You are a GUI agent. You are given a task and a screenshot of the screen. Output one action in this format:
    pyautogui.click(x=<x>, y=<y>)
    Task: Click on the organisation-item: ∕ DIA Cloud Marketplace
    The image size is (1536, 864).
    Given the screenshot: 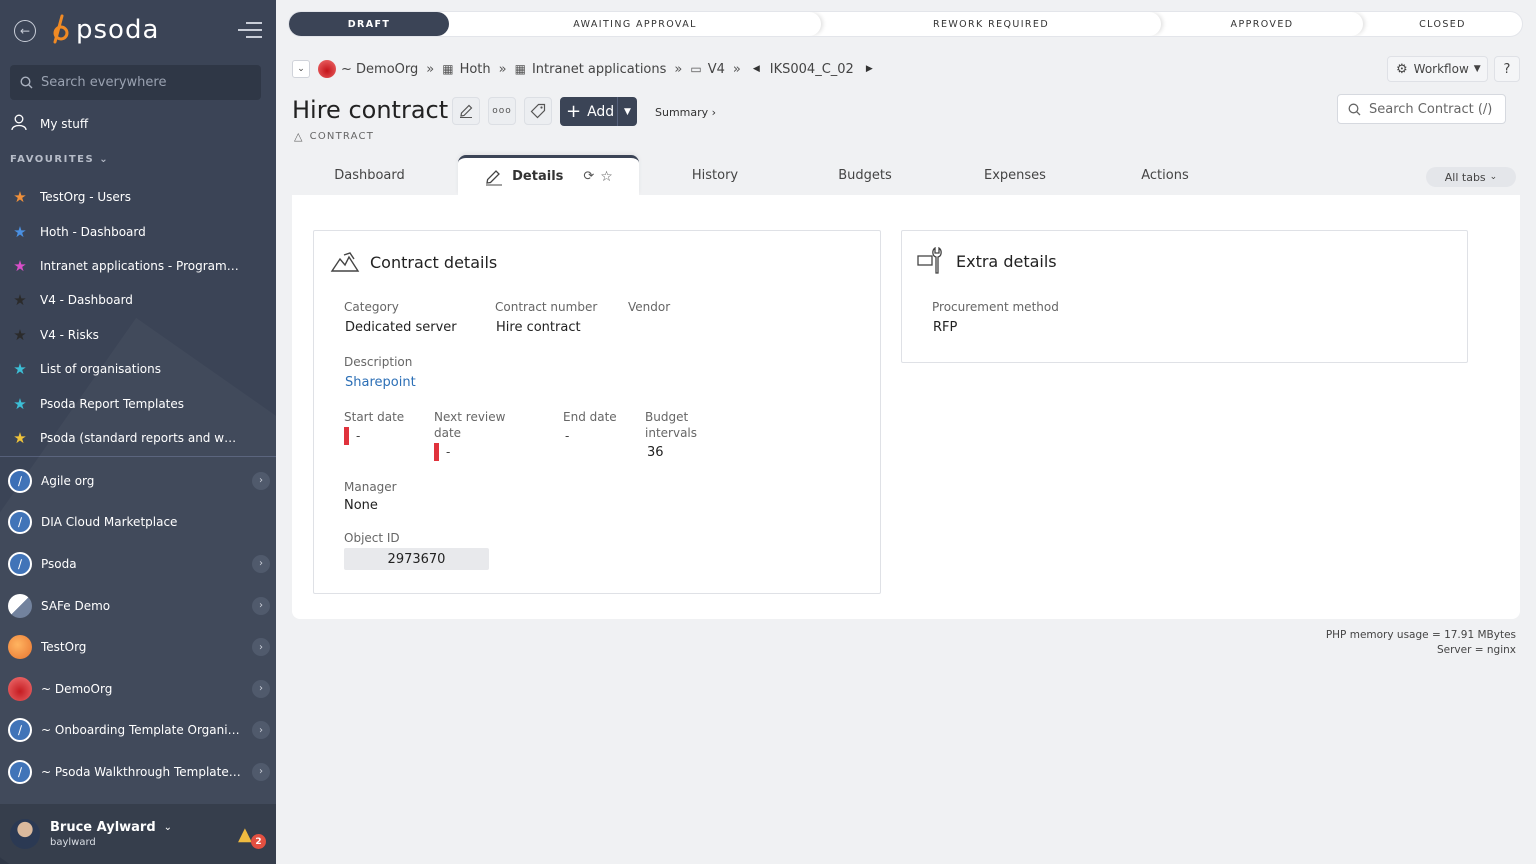 What is the action you would take?
    pyautogui.click(x=139, y=523)
    